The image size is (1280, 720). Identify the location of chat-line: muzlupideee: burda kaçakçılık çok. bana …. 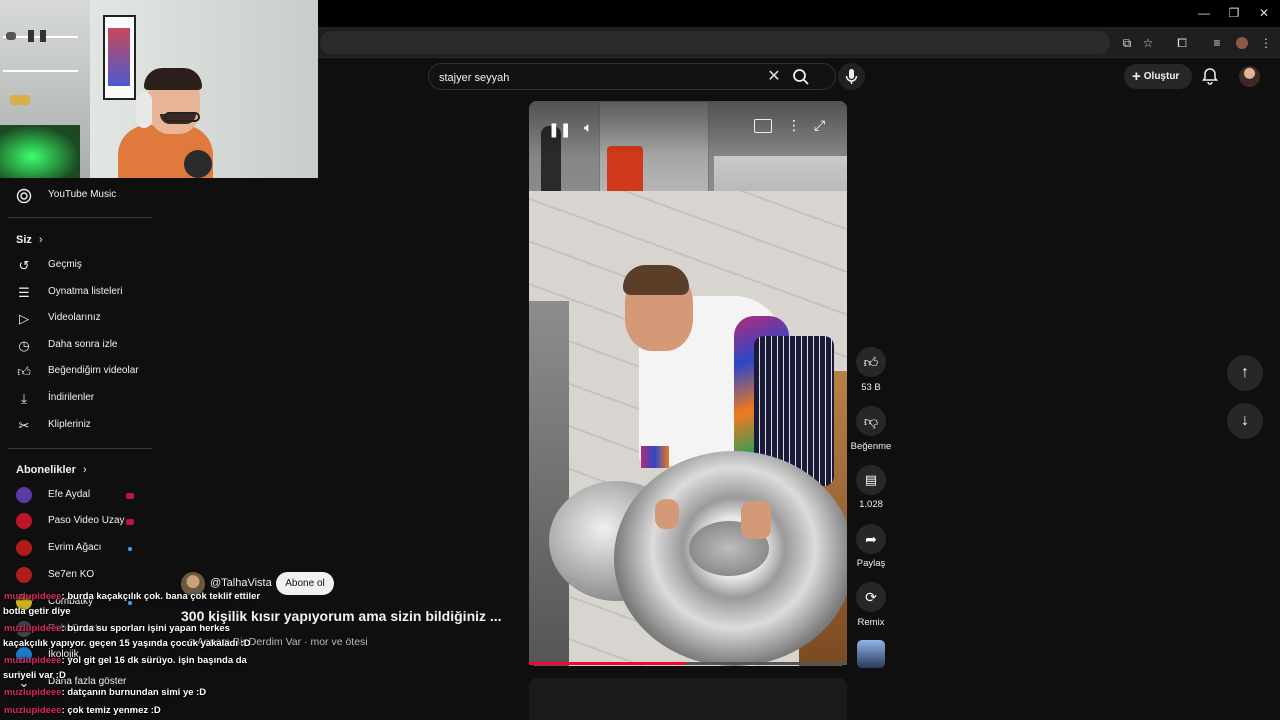
(132, 596).